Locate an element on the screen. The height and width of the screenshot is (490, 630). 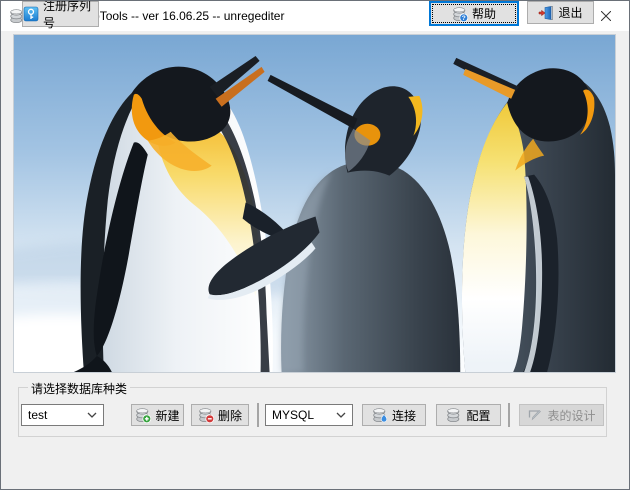
connect-button: 连接 is located at coordinates (394, 415).